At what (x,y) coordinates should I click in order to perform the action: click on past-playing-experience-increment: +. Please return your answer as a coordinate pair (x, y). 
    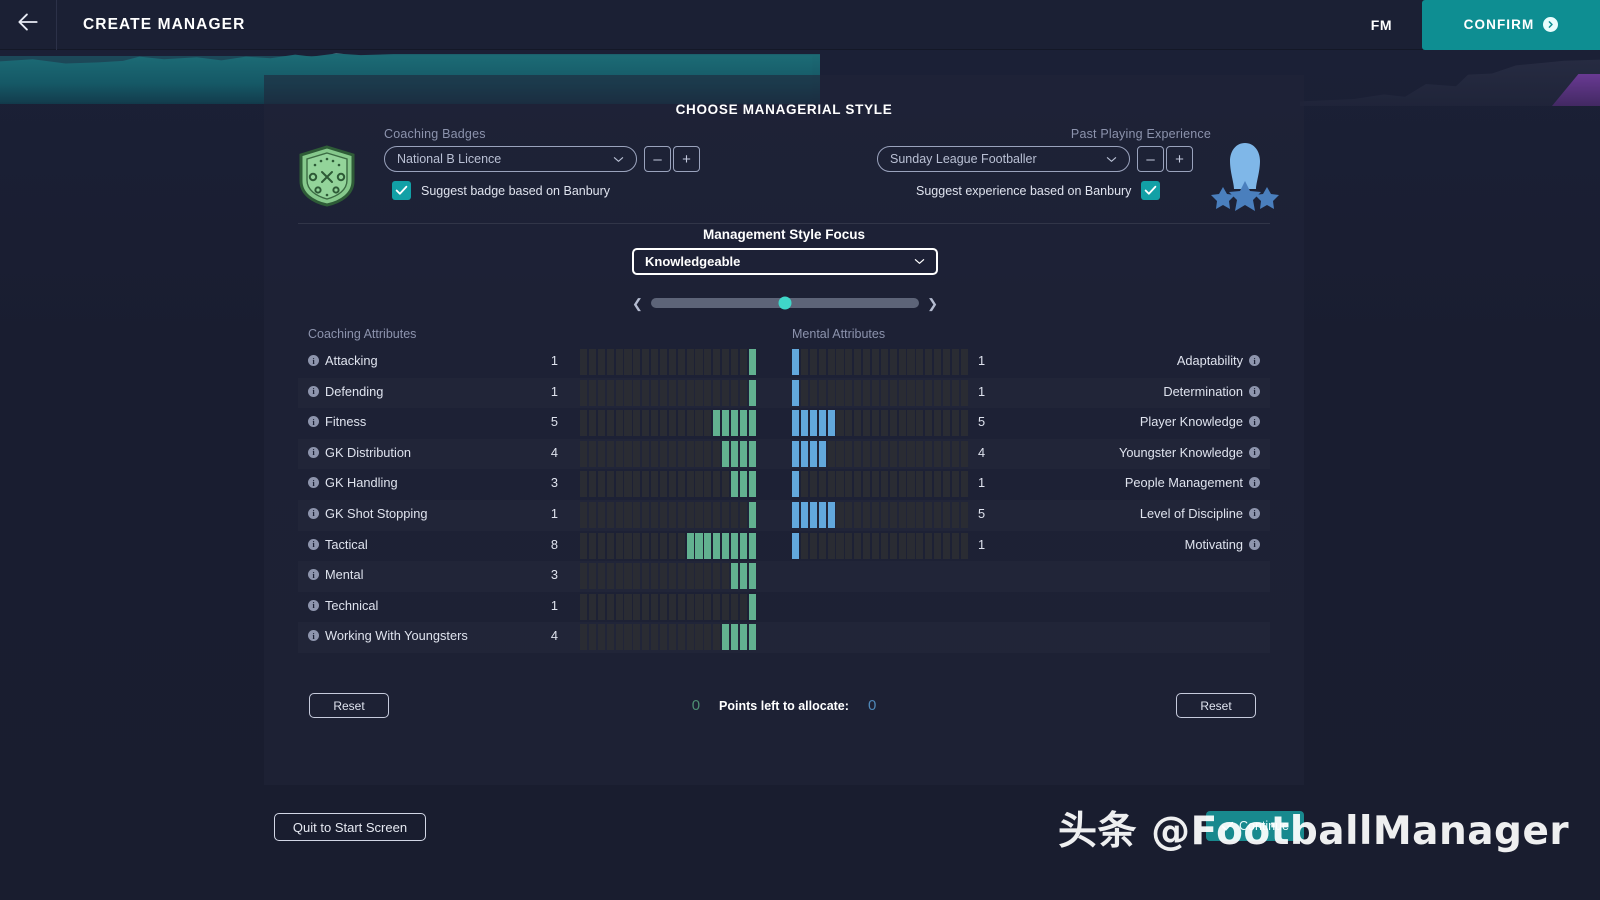
    Looking at the image, I should click on (1179, 159).